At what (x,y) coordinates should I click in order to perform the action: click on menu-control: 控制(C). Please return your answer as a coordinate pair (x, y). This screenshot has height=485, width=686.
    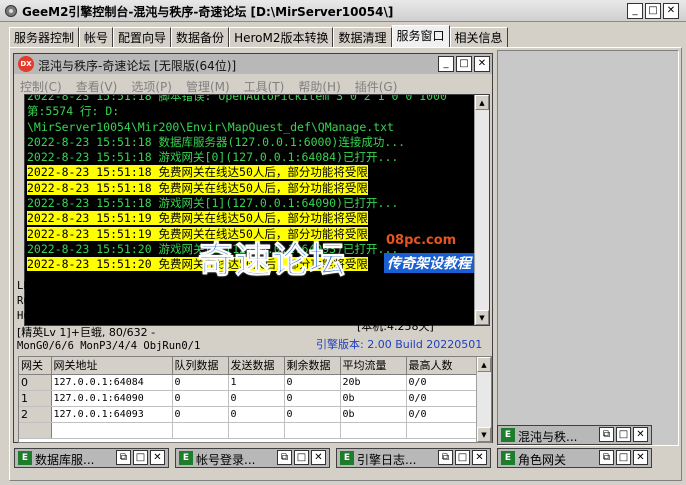
    Looking at the image, I should click on (41, 86).